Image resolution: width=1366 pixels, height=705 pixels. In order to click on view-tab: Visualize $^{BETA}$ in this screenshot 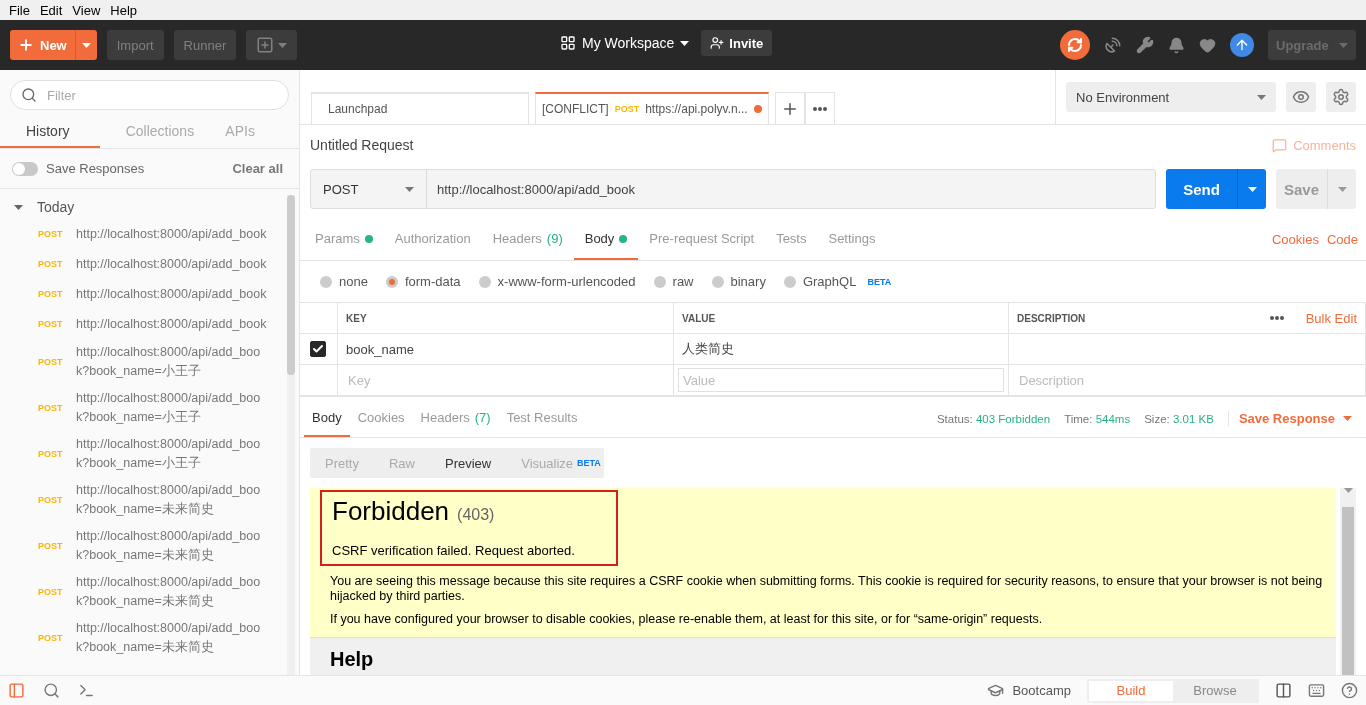, I will do `click(561, 463)`.